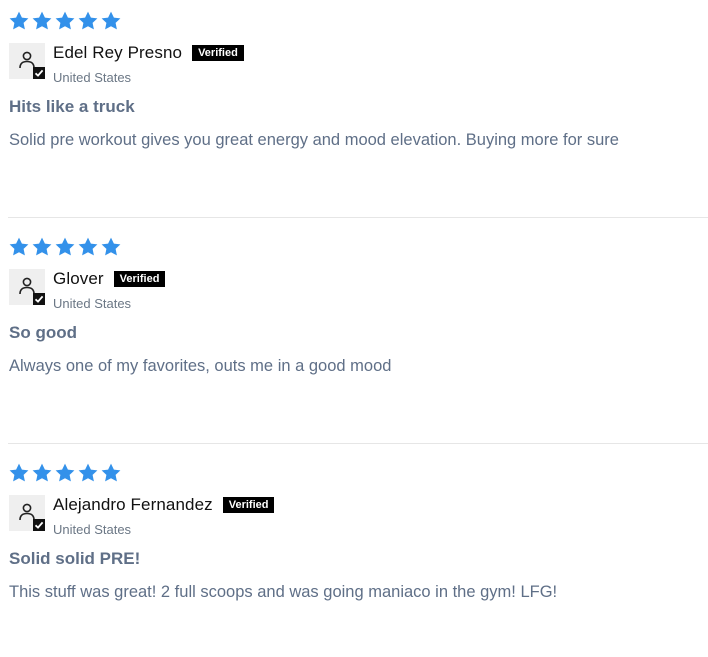 Image resolution: width=708 pixels, height=657 pixels. What do you see at coordinates (133, 504) in the screenshot?
I see `reviewer-name: Alejandro Fernandez` at bounding box center [133, 504].